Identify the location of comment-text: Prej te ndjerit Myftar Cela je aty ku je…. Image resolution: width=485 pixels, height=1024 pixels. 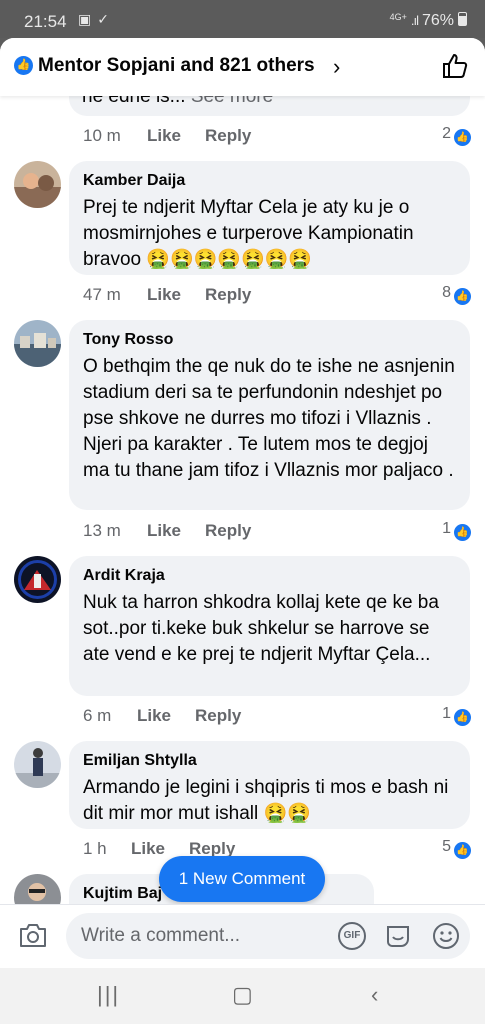
(248, 233).